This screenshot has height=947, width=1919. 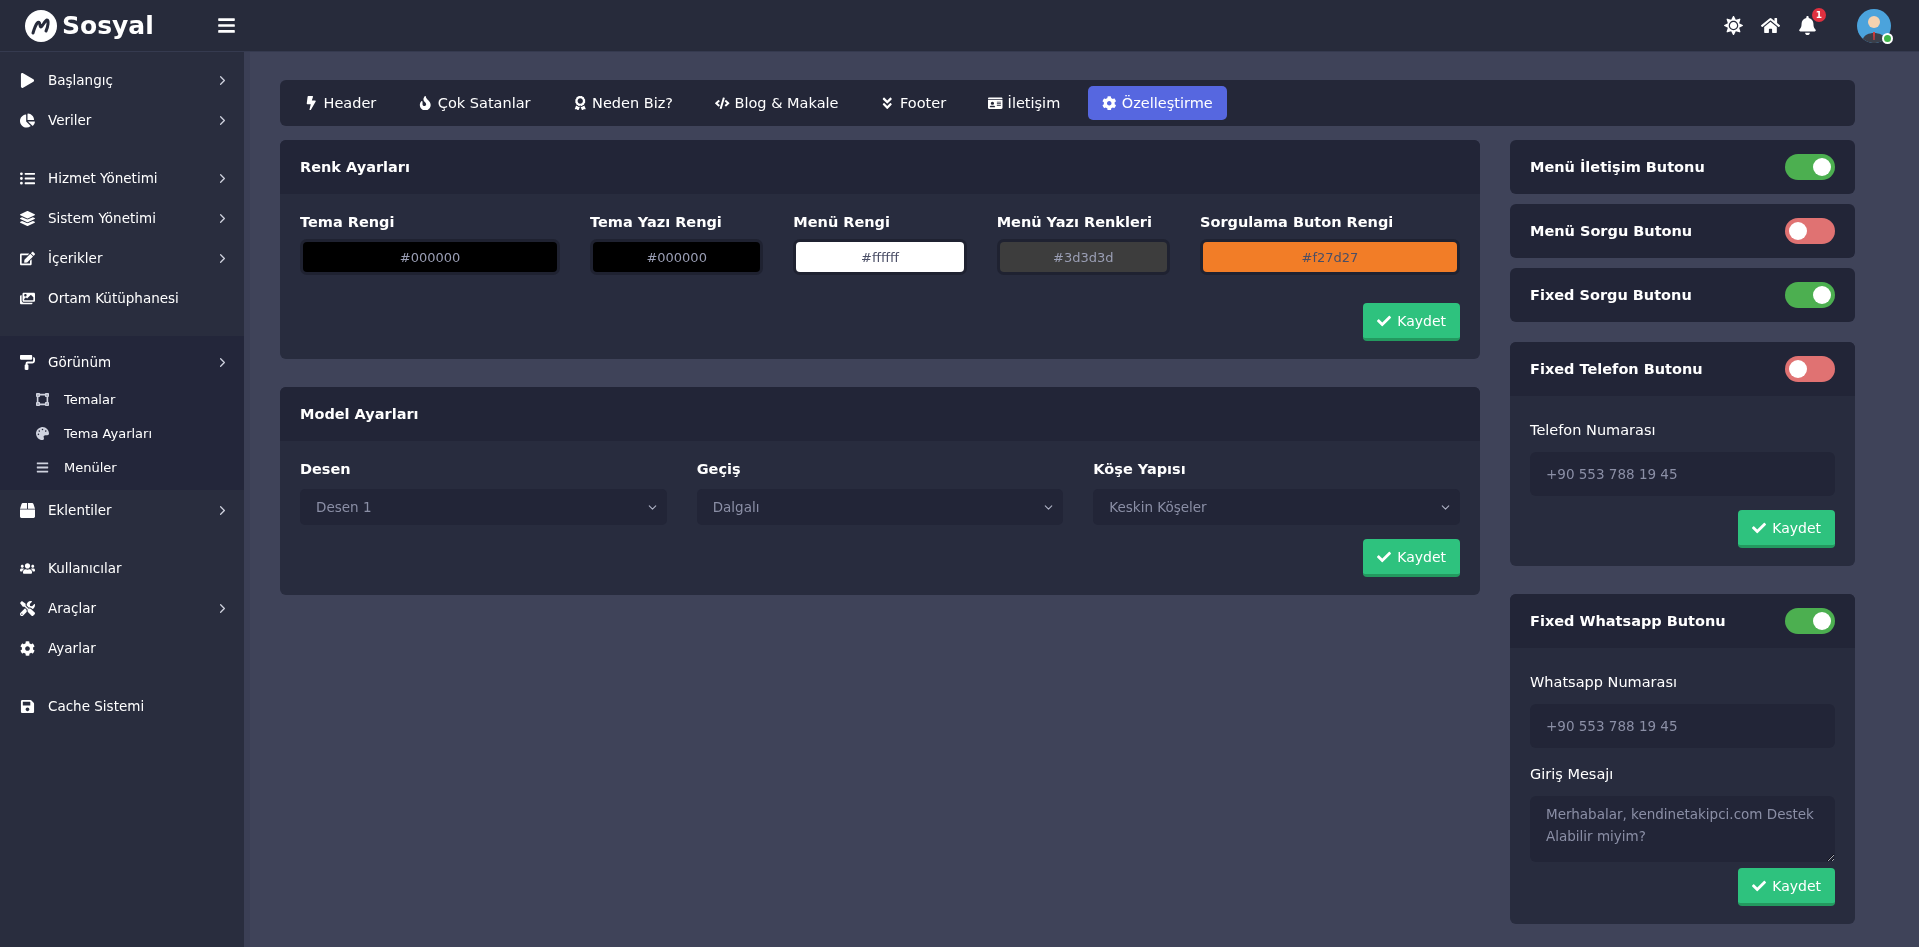 What do you see at coordinates (359, 414) in the screenshot?
I see `card-title: Model Ayarları` at bounding box center [359, 414].